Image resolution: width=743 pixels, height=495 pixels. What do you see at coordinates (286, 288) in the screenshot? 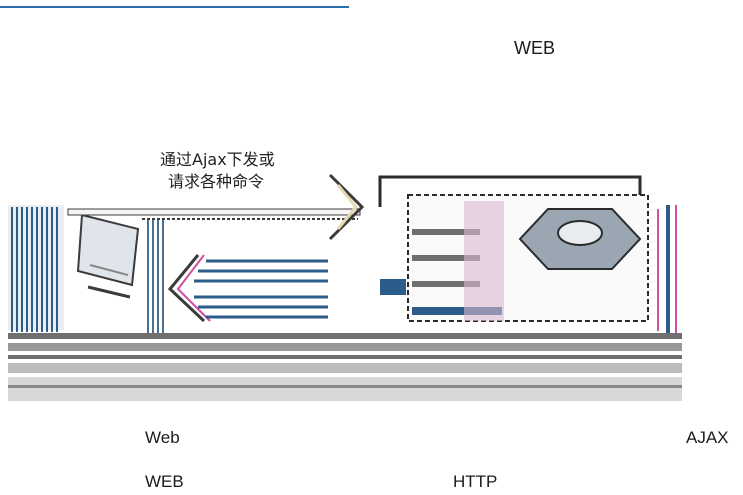
I see `response-arrow` at bounding box center [286, 288].